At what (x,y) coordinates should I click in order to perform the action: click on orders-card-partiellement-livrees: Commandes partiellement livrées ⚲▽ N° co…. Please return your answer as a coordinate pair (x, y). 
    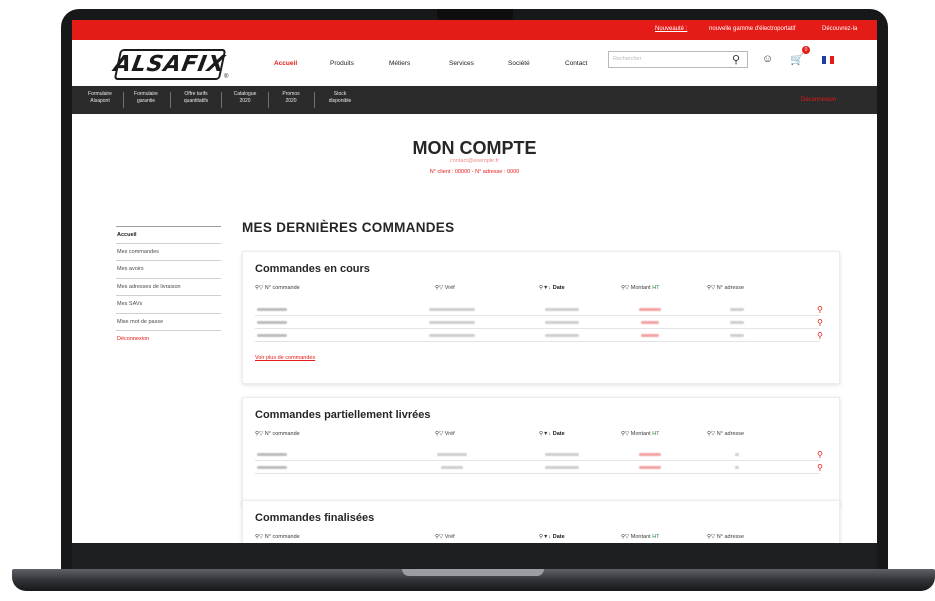
    Looking at the image, I should click on (541, 452).